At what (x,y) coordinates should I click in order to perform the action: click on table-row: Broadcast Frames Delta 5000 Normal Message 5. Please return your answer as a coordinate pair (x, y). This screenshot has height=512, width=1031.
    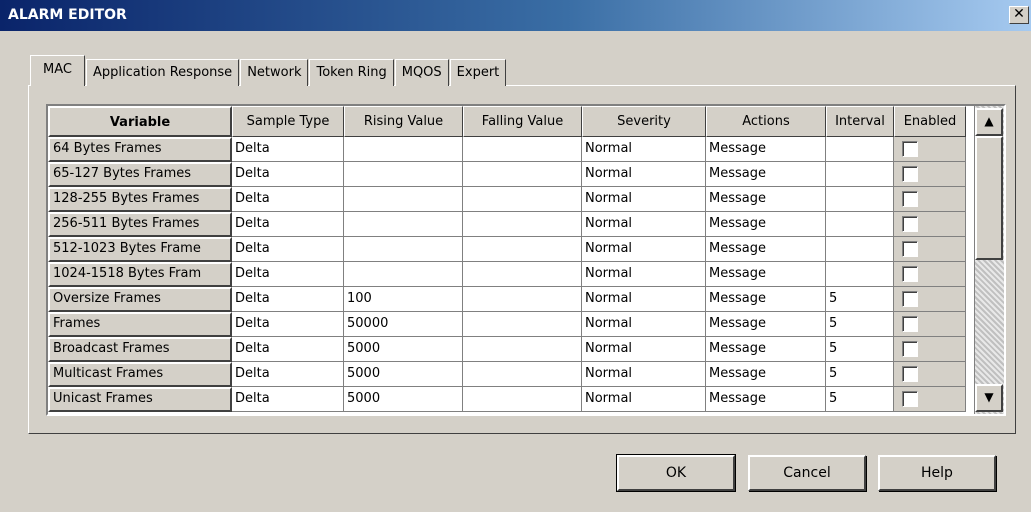
    Looking at the image, I should click on (511, 349).